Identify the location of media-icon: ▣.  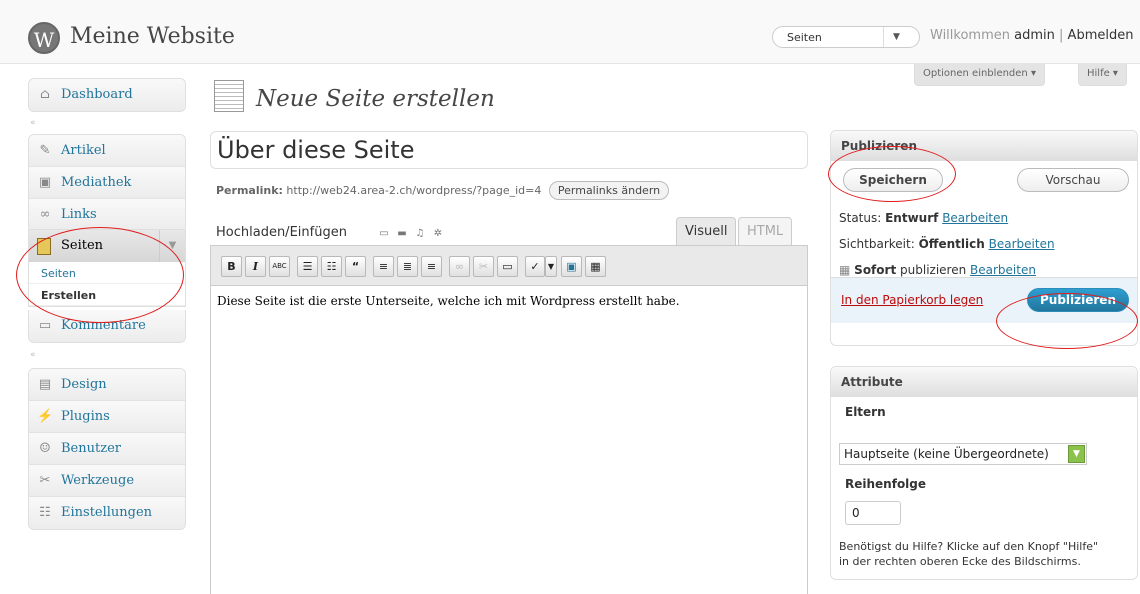
(45, 182).